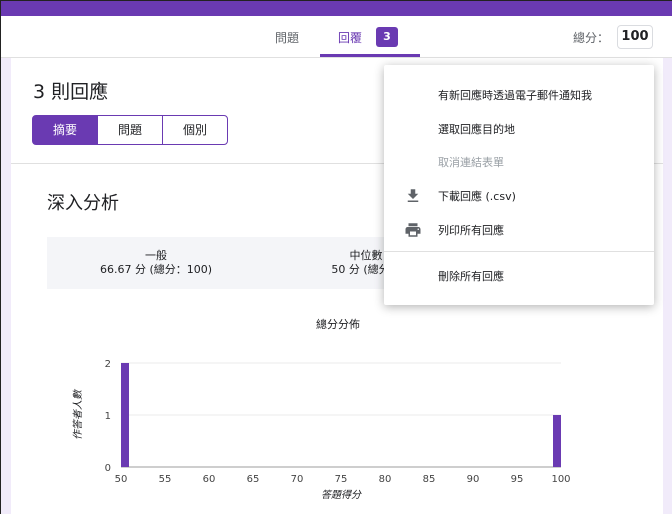 Image resolution: width=672 pixels, height=514 pixels. Describe the element at coordinates (519, 276) in the screenshot. I see `menu-item-delete-all: 刪除所有回應` at that location.